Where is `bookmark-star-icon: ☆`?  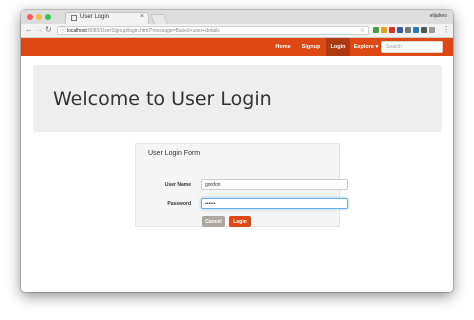 bookmark-star-icon: ☆ is located at coordinates (362, 31).